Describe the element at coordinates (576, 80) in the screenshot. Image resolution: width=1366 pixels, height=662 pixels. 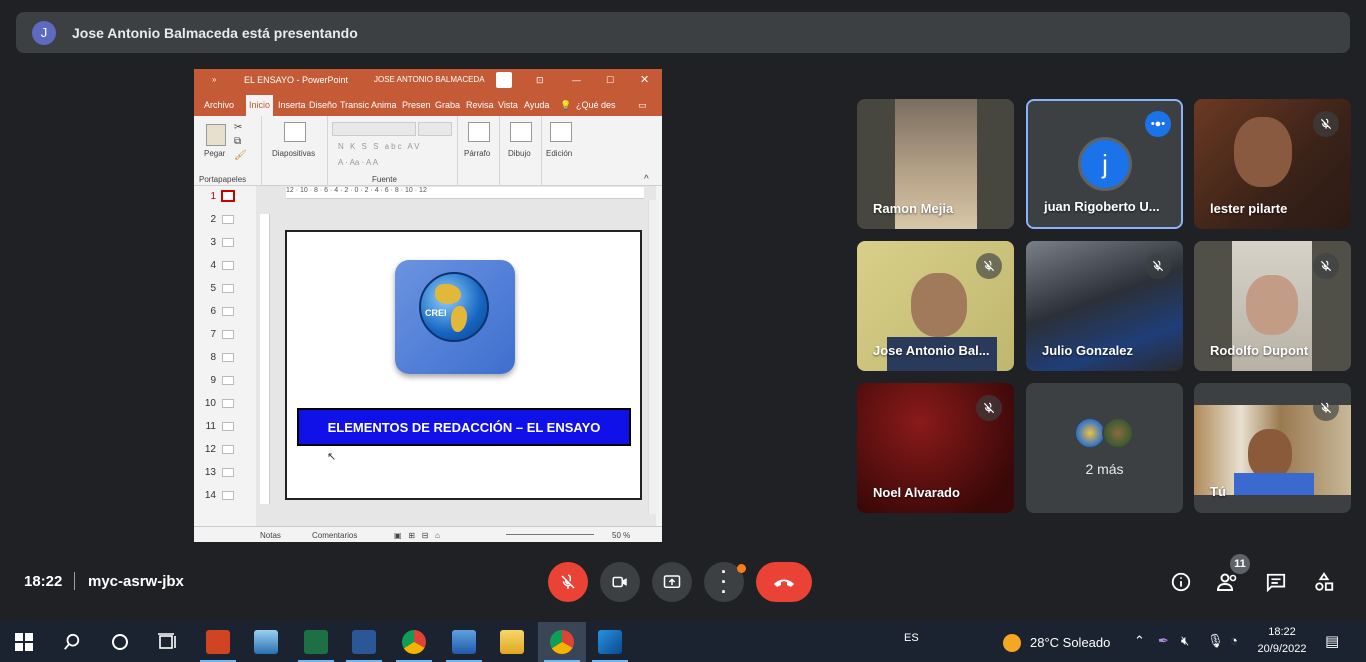
I see `minimize-icon: —` at that location.